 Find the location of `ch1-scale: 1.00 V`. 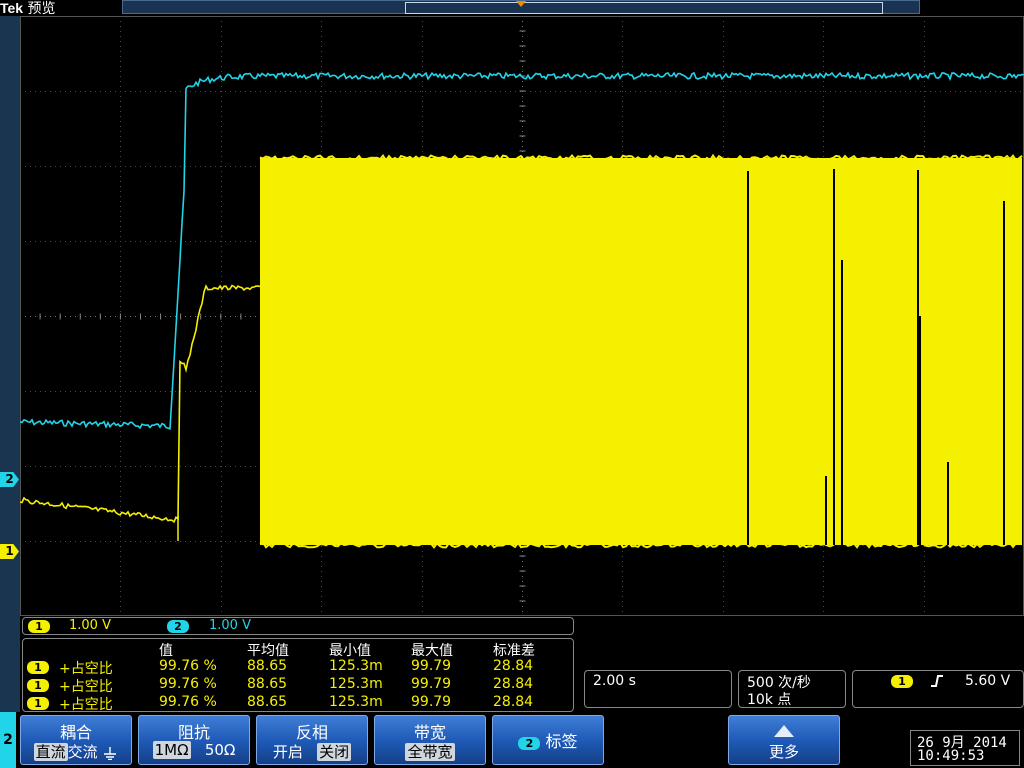

ch1-scale: 1.00 V is located at coordinates (90, 625).